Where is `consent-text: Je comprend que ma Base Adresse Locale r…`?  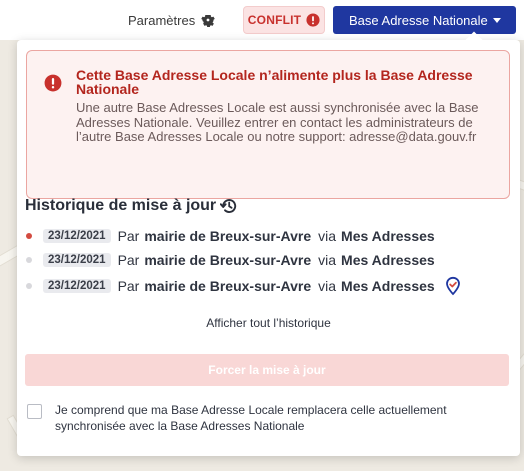 consent-text: Je comprend que ma Base Adresse Locale r… is located at coordinates (251, 418).